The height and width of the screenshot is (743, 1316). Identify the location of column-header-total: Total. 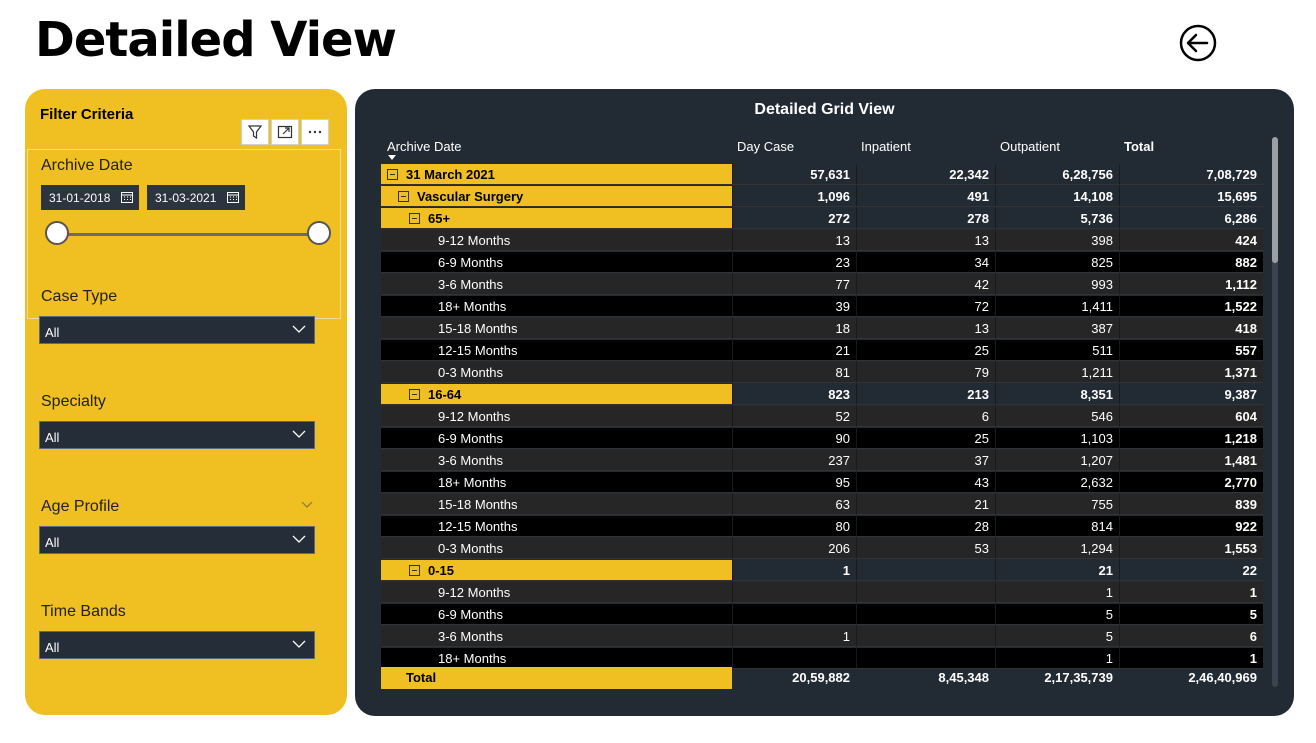
(1139, 146).